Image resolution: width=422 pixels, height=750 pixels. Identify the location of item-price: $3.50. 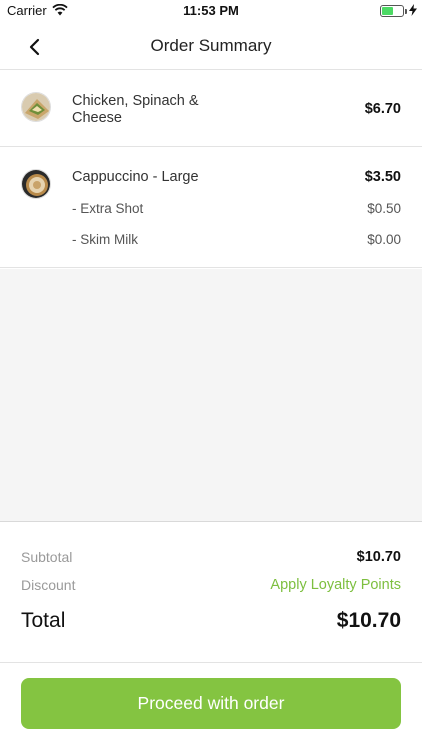
(382, 177).